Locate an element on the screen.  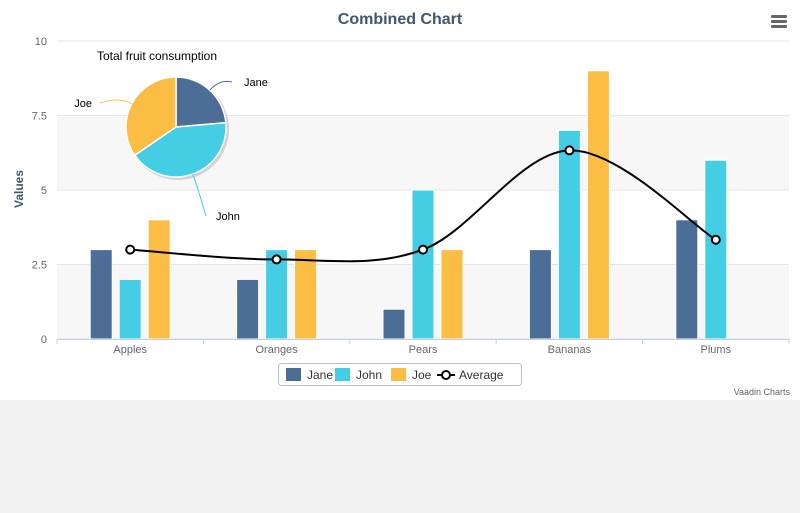
y-tick-label: 10 is located at coordinates (41, 42).